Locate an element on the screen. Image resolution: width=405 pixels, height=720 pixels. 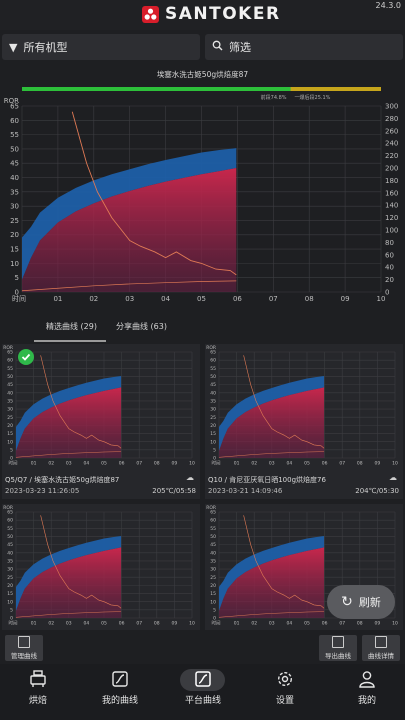
y-right-tick-label: 100 is located at coordinates (391, 230).